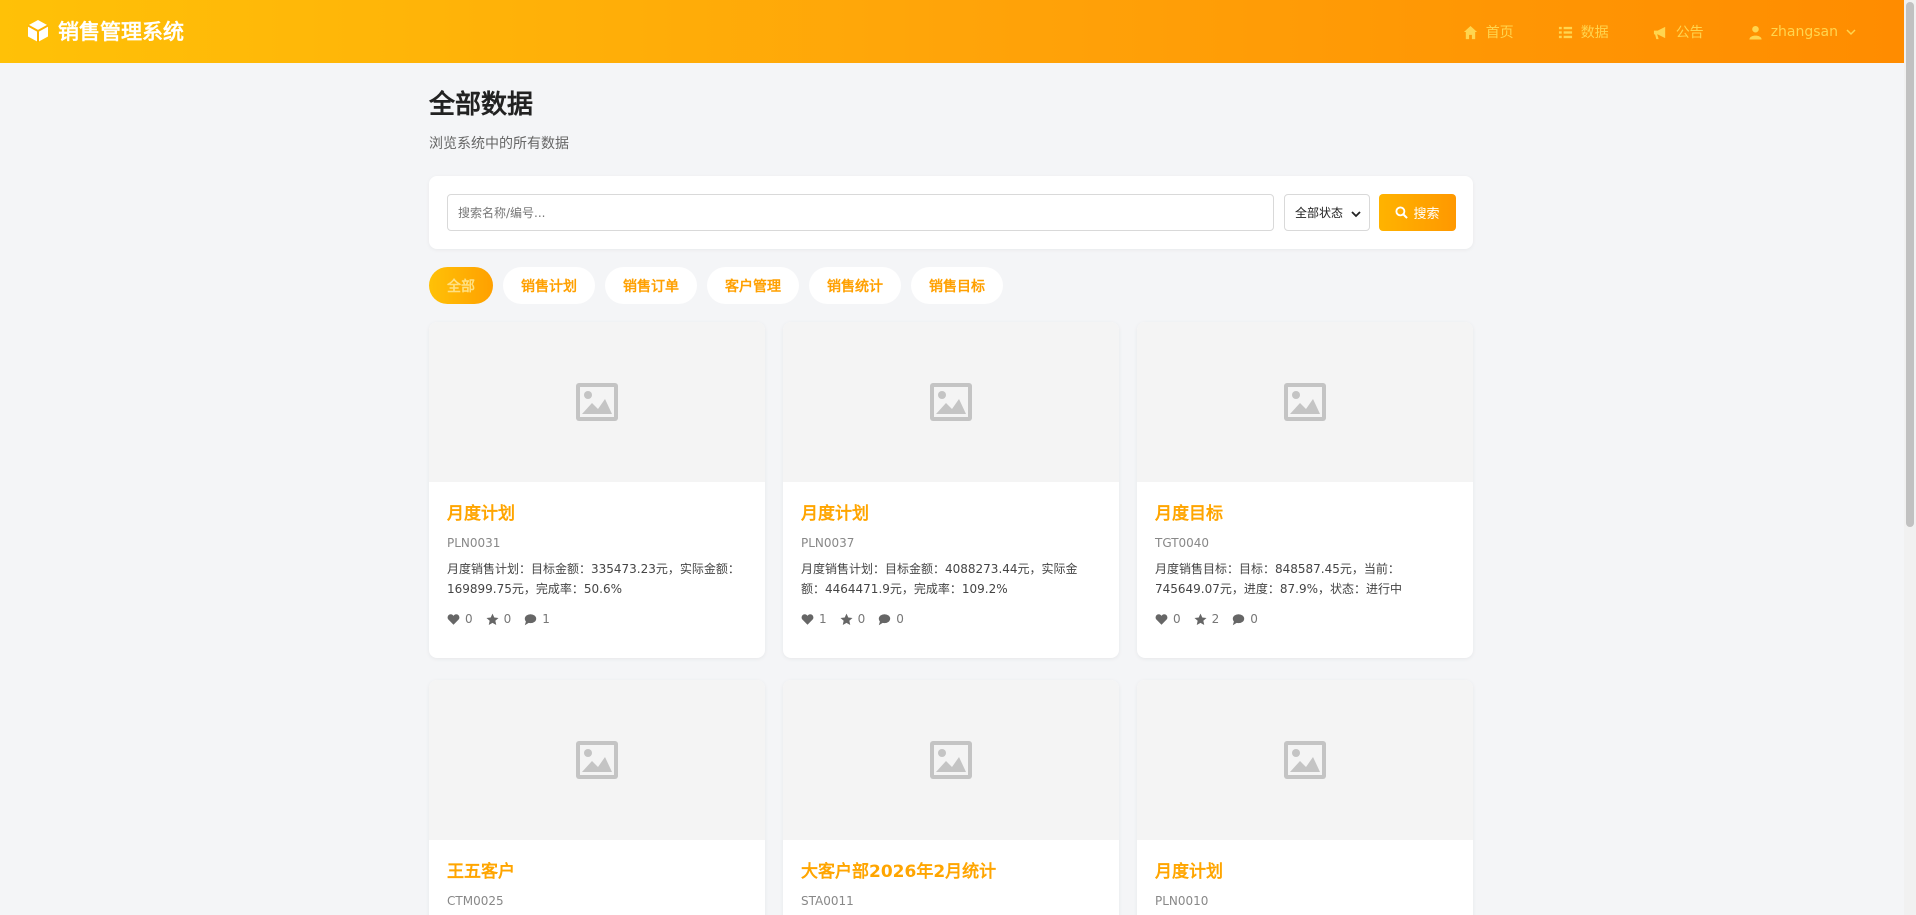 Image resolution: width=1916 pixels, height=915 pixels. What do you see at coordinates (823, 619) in the screenshot?
I see `likes-count: 1` at bounding box center [823, 619].